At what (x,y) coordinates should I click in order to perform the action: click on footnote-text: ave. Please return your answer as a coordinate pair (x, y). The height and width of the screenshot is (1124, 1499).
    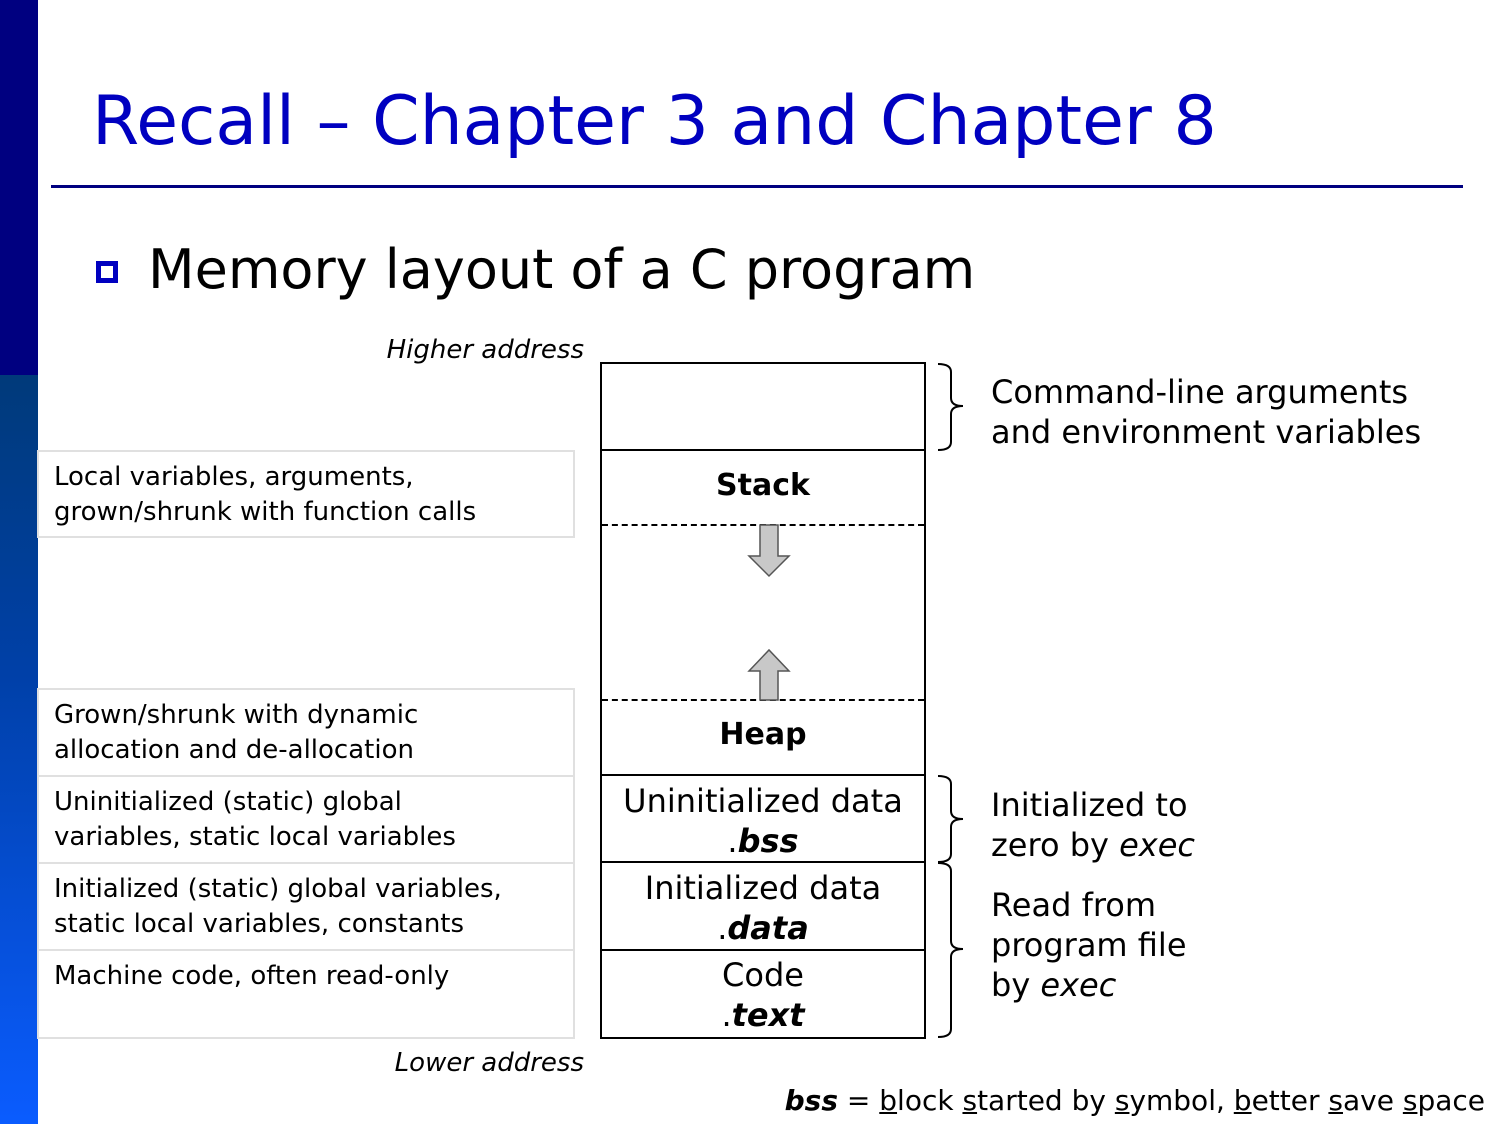
    Looking at the image, I should click on (1372, 1100).